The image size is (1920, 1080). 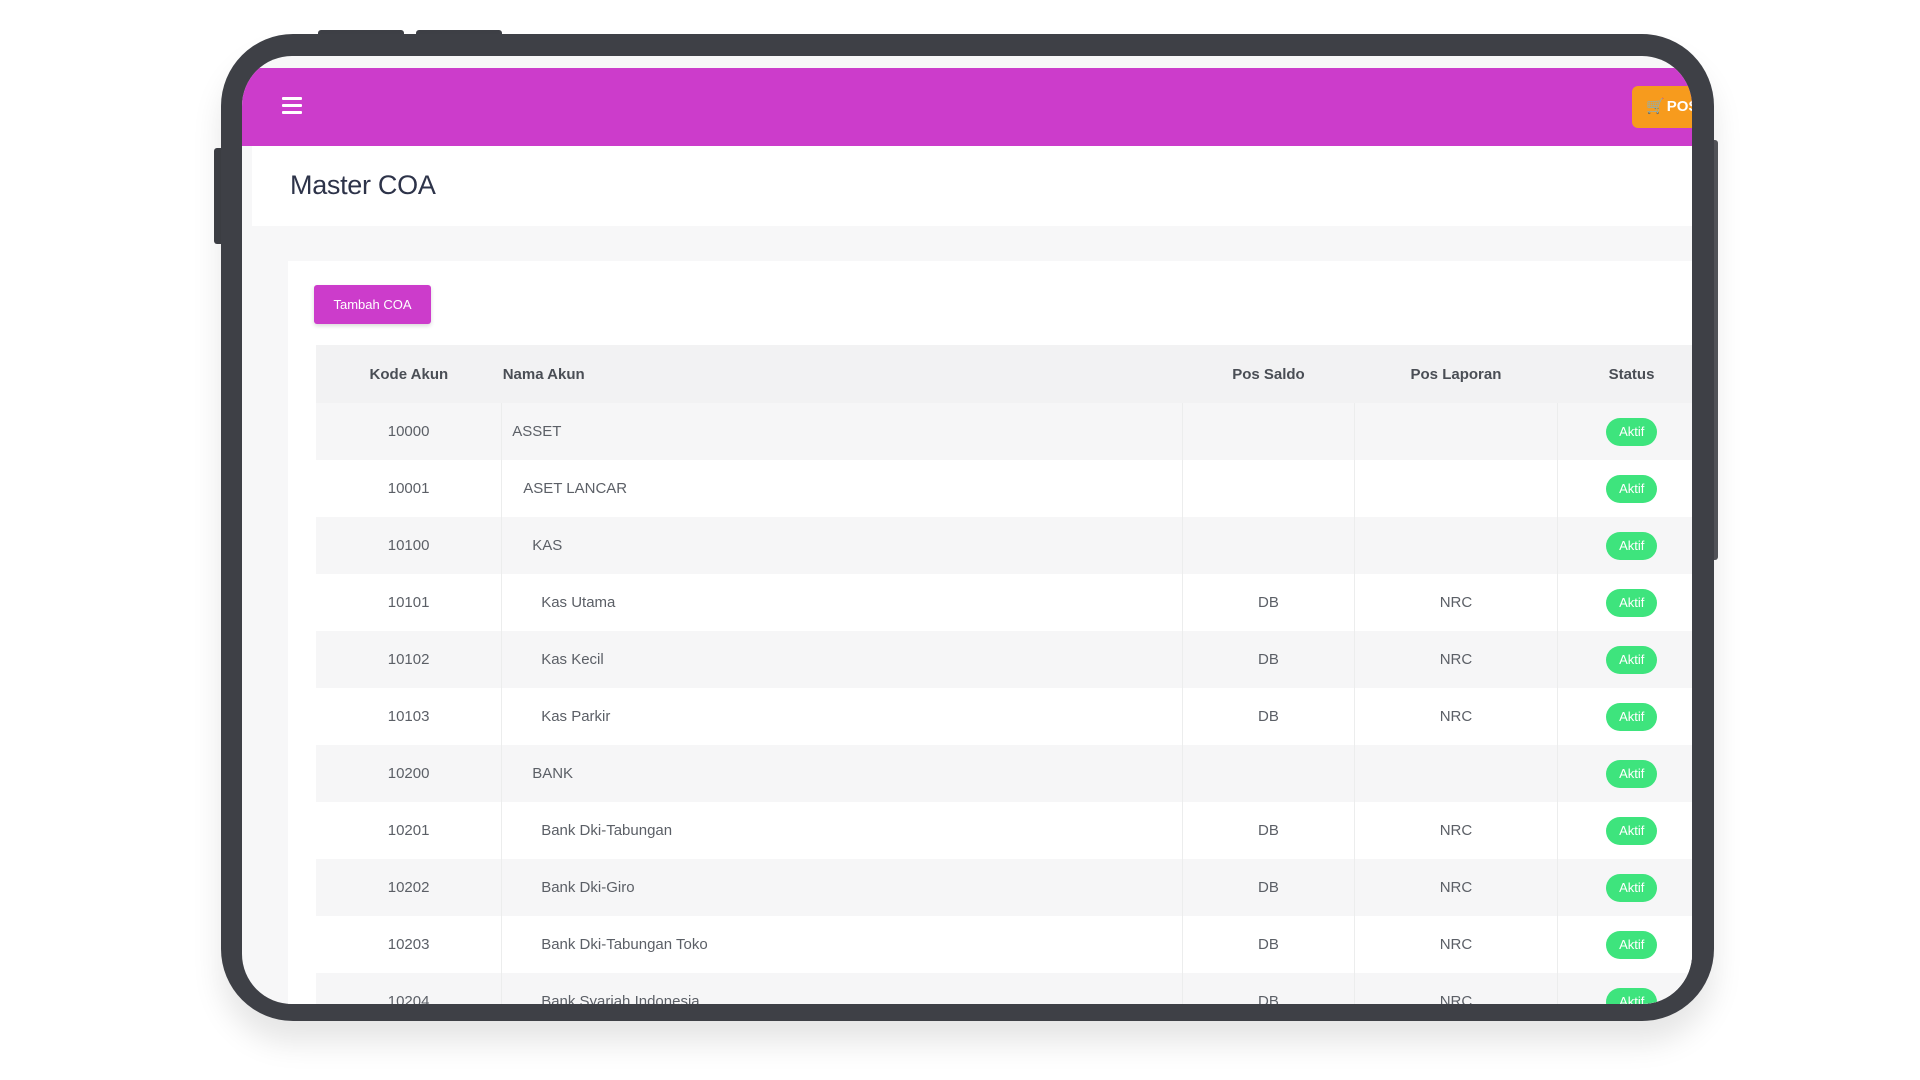 I want to click on table-row: 10200 BANK Aktif, so click(x=1004, y=773).